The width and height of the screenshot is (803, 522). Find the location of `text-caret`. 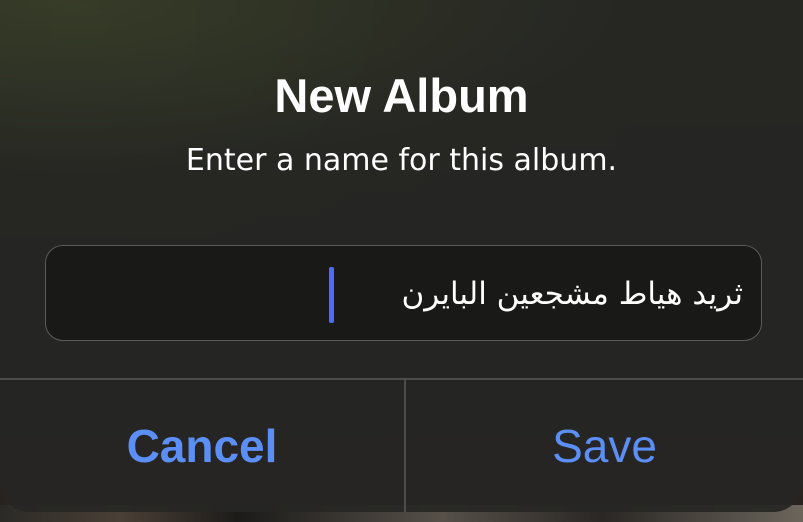

text-caret is located at coordinates (331, 295).